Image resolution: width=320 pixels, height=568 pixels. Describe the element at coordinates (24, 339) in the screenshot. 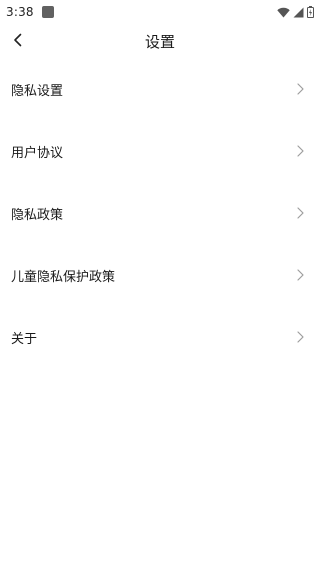

I see `settings-item-label: 关于` at that location.